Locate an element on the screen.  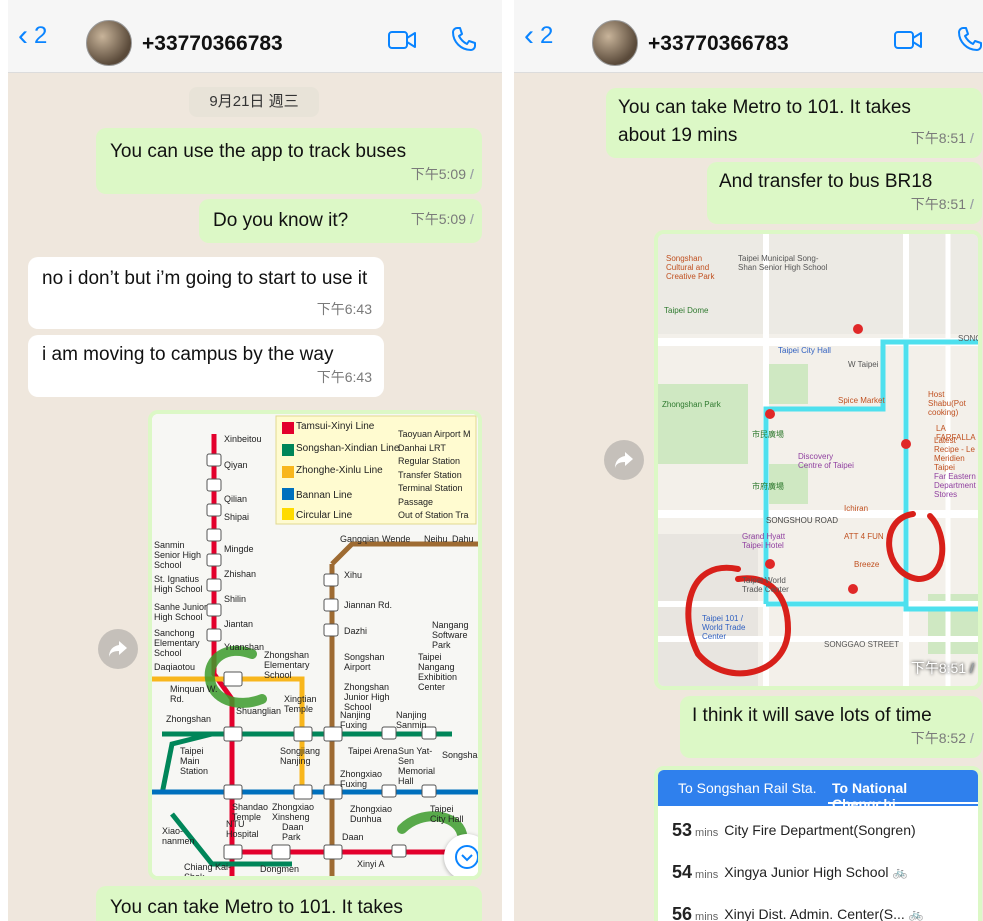
message-out: You can take Metro to 101. It takes is located at coordinates (289, 903).